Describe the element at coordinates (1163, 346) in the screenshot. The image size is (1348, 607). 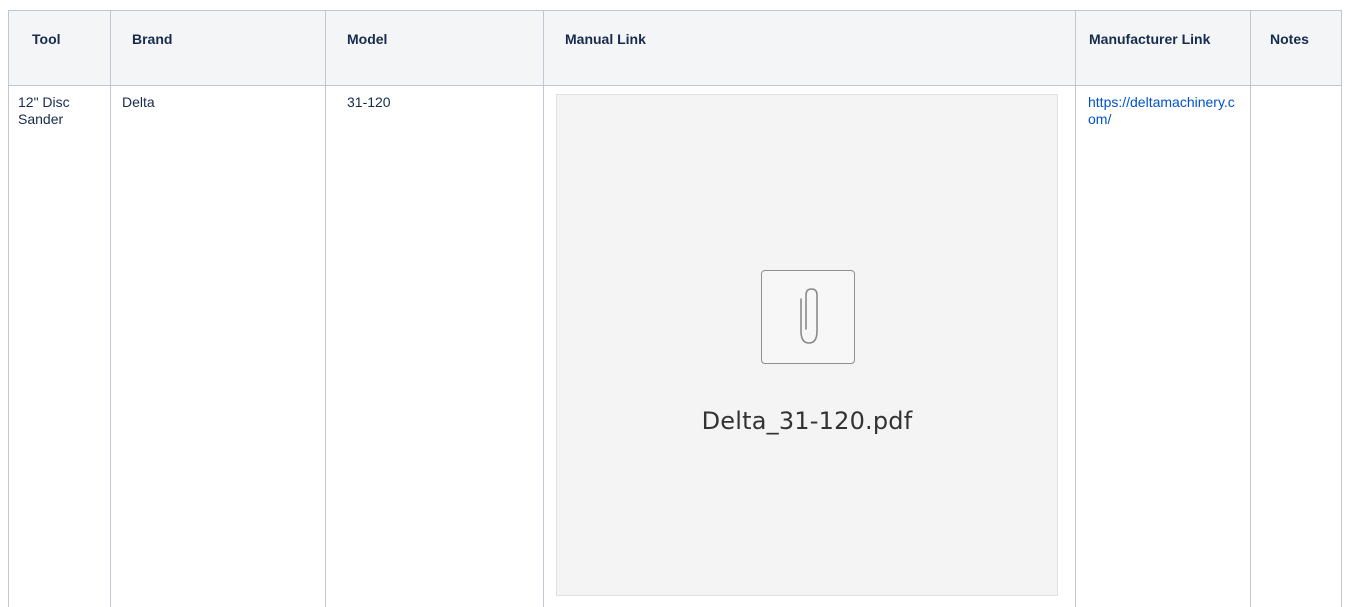
I see `cell-manufacturer-link: https://deltamachinery.com/` at that location.